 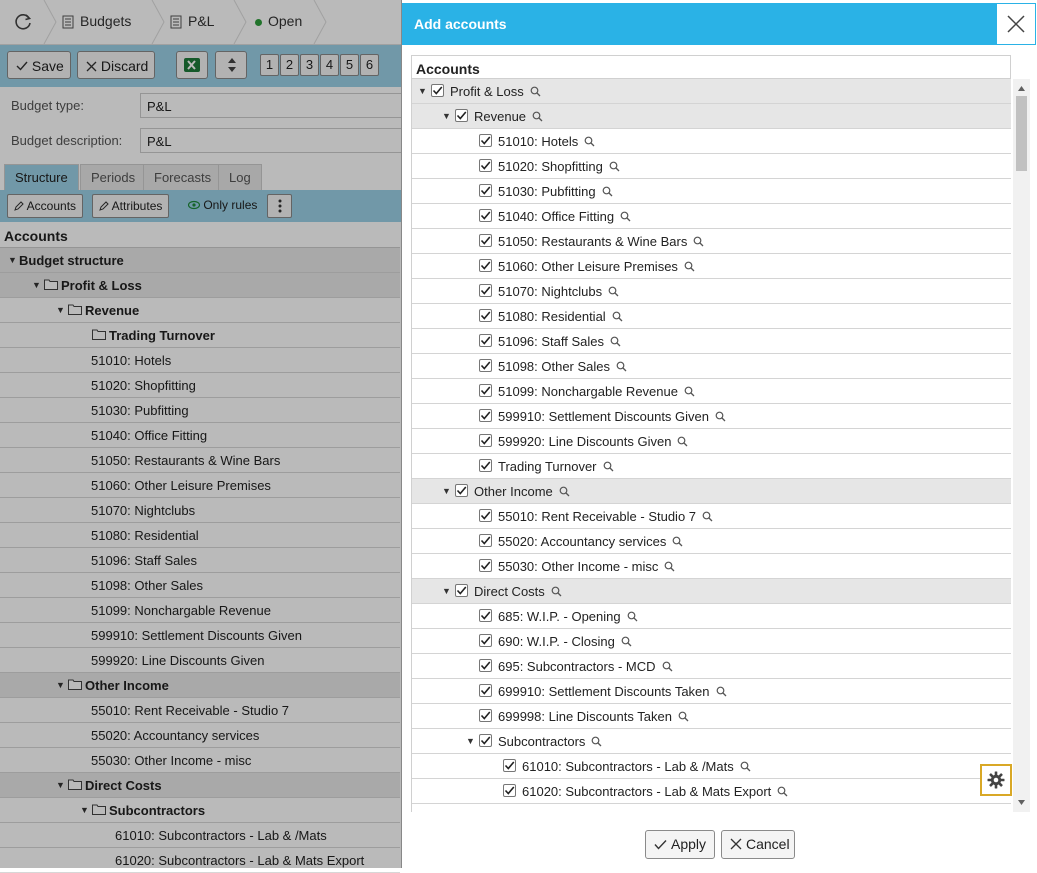 I want to click on account-row: 685: W.I.P. - Opening, so click(x=711, y=616).